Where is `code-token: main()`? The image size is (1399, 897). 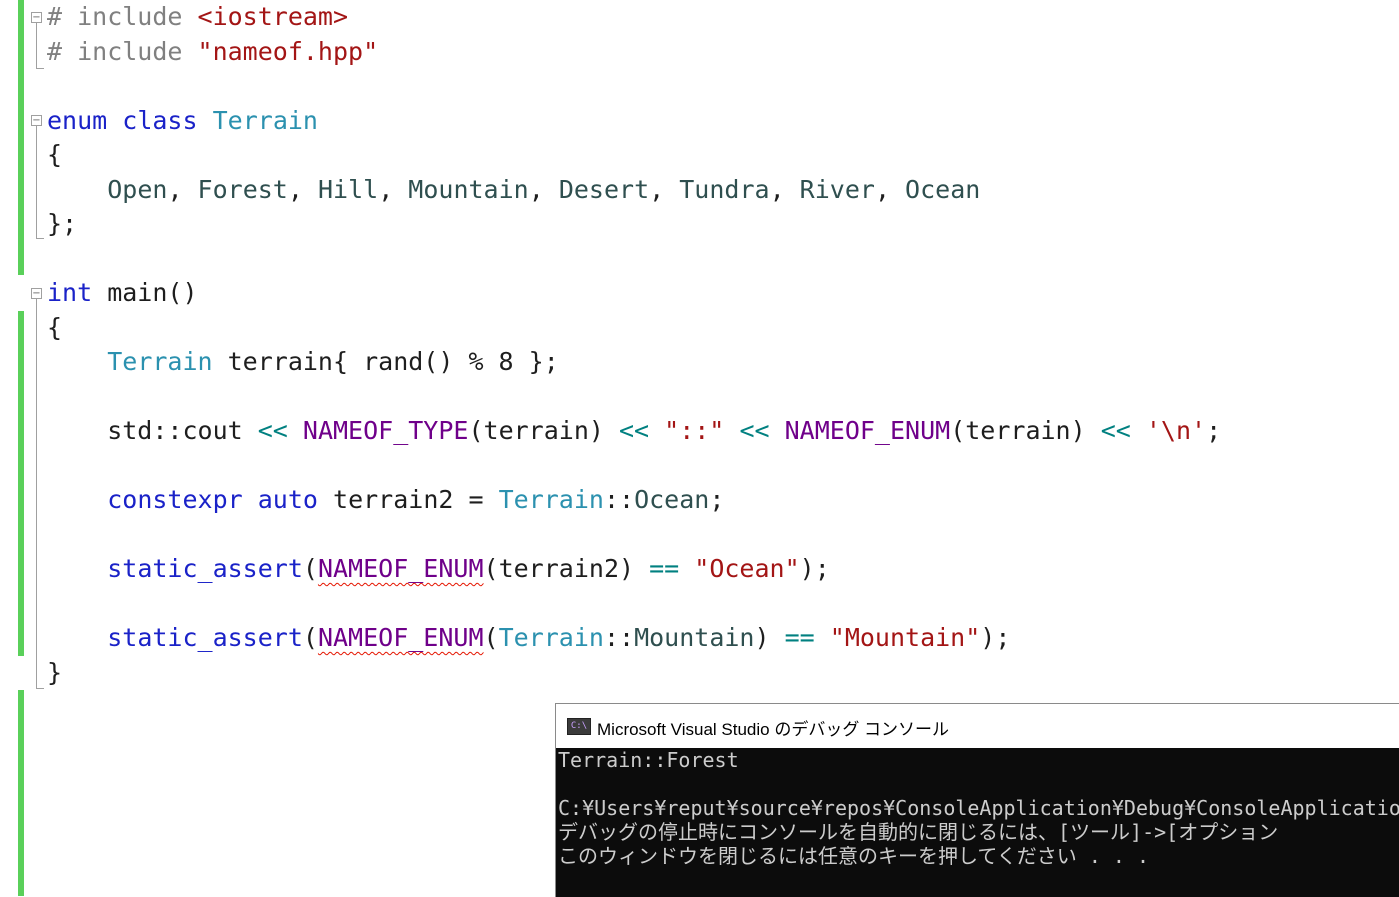
code-token: main() is located at coordinates (145, 292).